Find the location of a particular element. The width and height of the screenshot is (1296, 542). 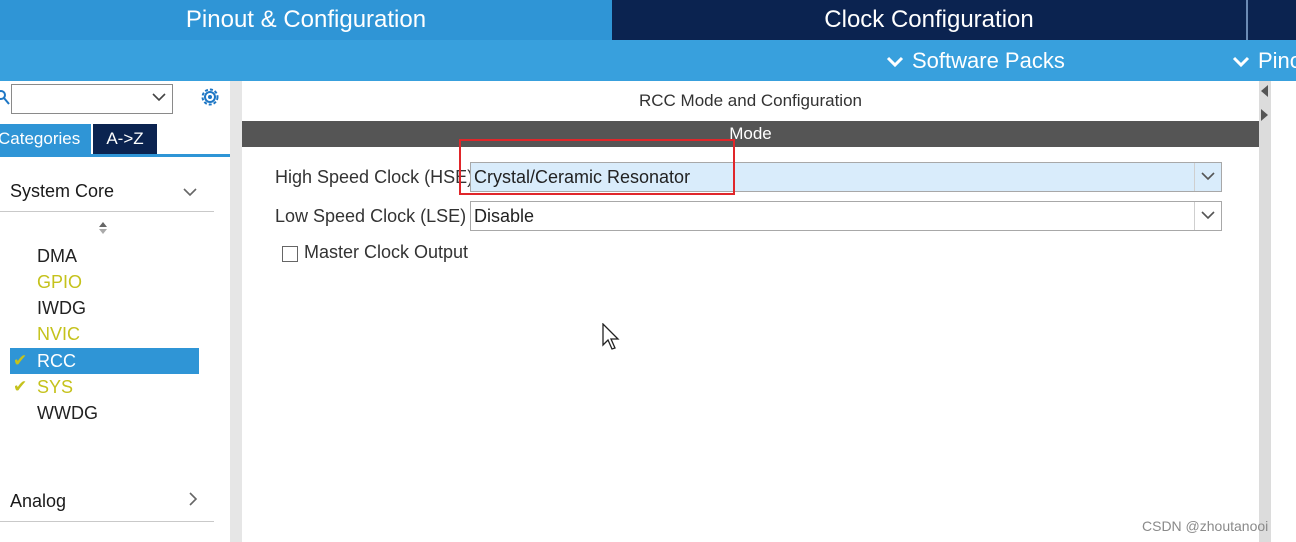

list-item: NVIC is located at coordinates (104, 334).